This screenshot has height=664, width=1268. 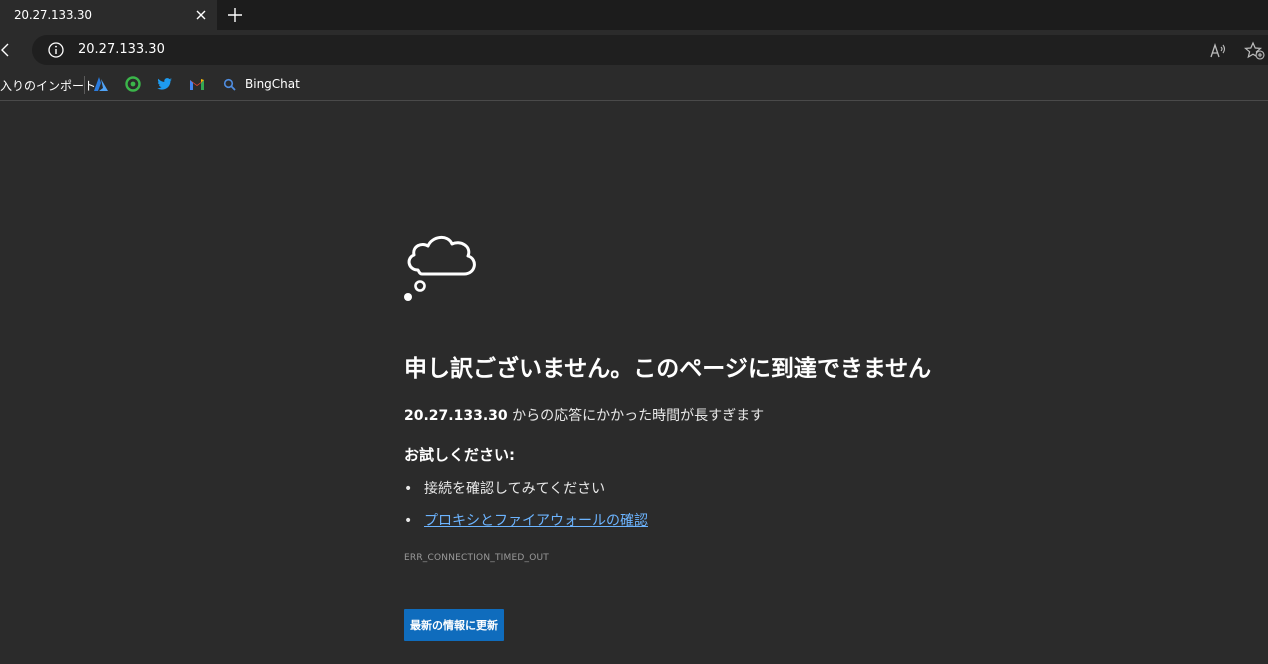 I want to click on twitter-icon, so click(x=165, y=84).